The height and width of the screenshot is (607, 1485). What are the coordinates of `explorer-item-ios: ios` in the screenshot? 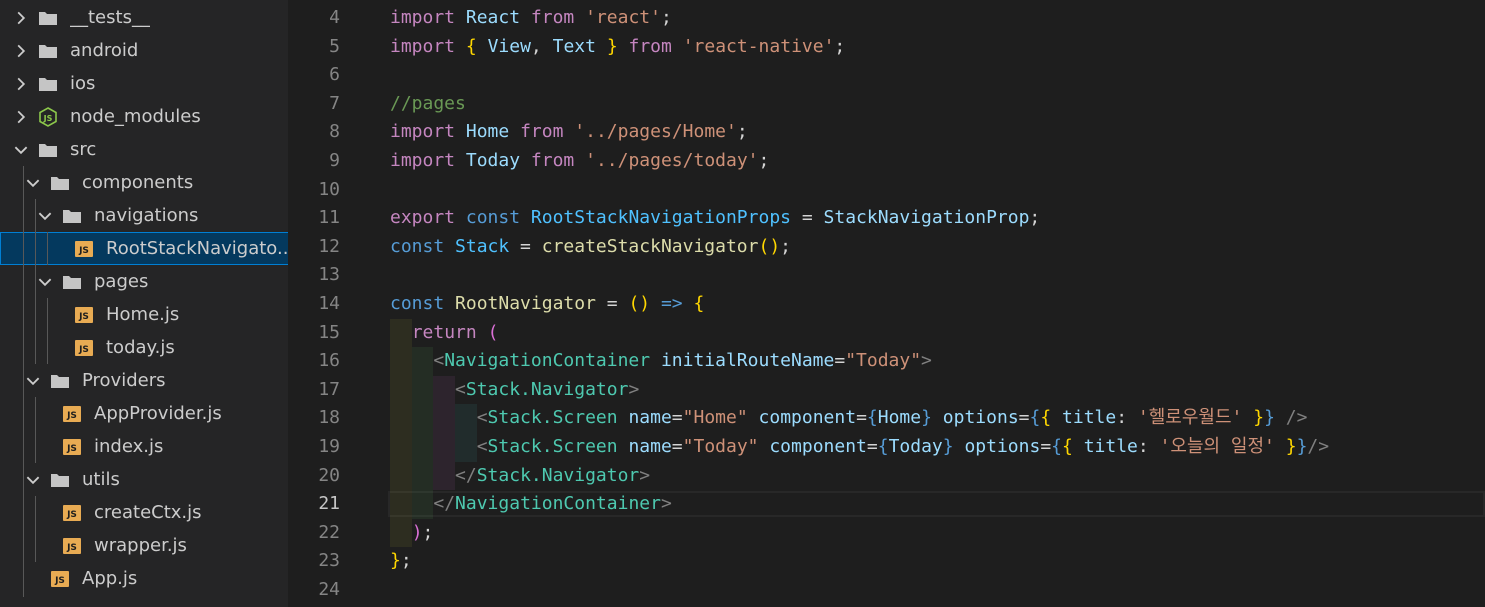 It's located at (144, 83).